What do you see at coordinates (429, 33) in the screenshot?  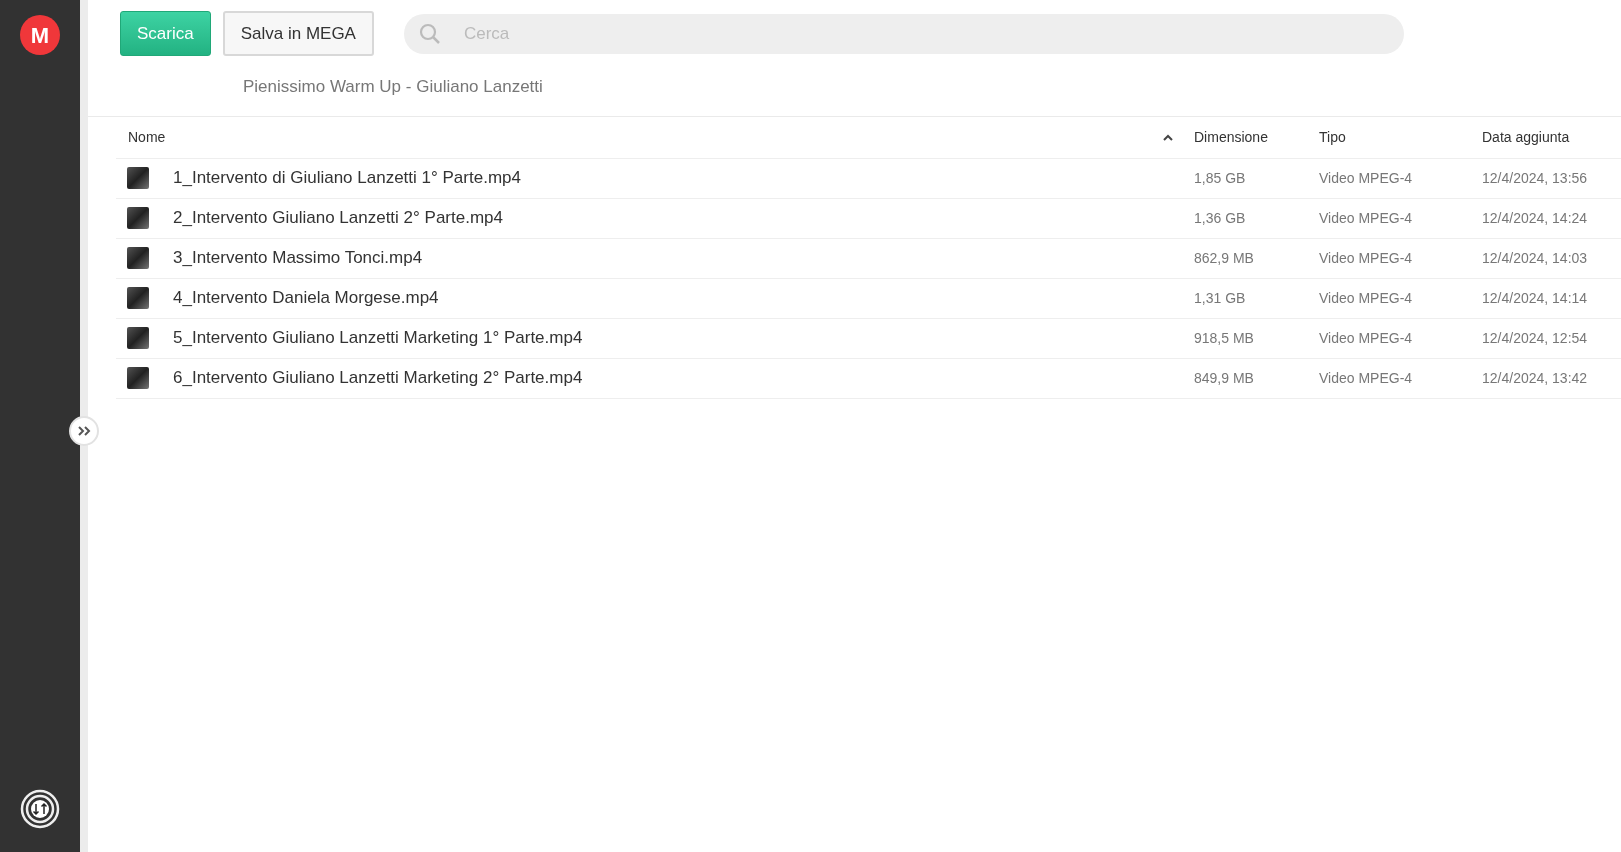 I see `search-icon` at bounding box center [429, 33].